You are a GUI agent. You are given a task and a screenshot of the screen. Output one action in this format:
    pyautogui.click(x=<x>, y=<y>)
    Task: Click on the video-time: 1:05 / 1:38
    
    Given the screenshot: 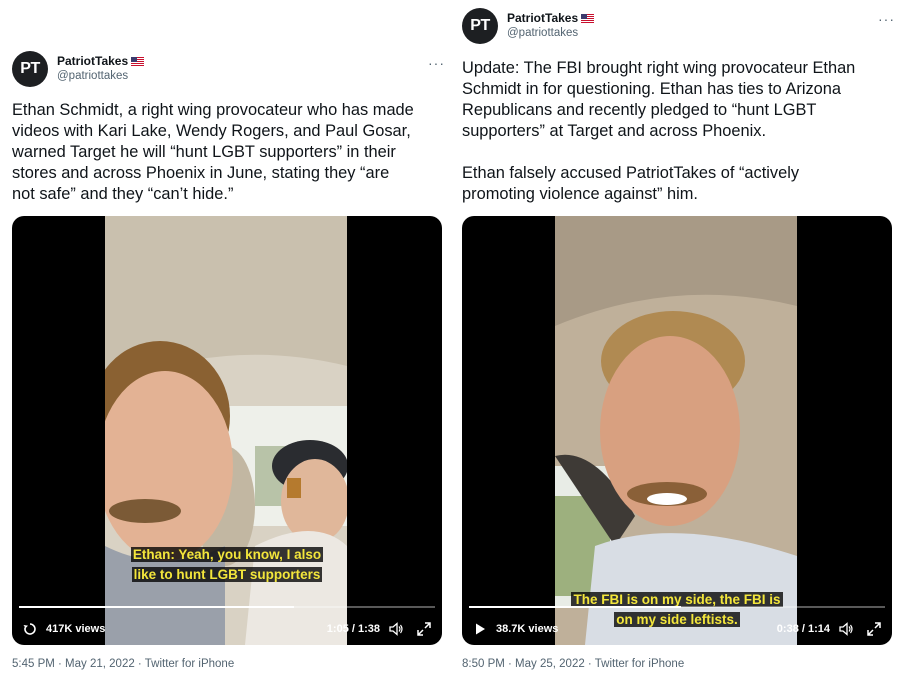 What is the action you would take?
    pyautogui.click(x=353, y=629)
    